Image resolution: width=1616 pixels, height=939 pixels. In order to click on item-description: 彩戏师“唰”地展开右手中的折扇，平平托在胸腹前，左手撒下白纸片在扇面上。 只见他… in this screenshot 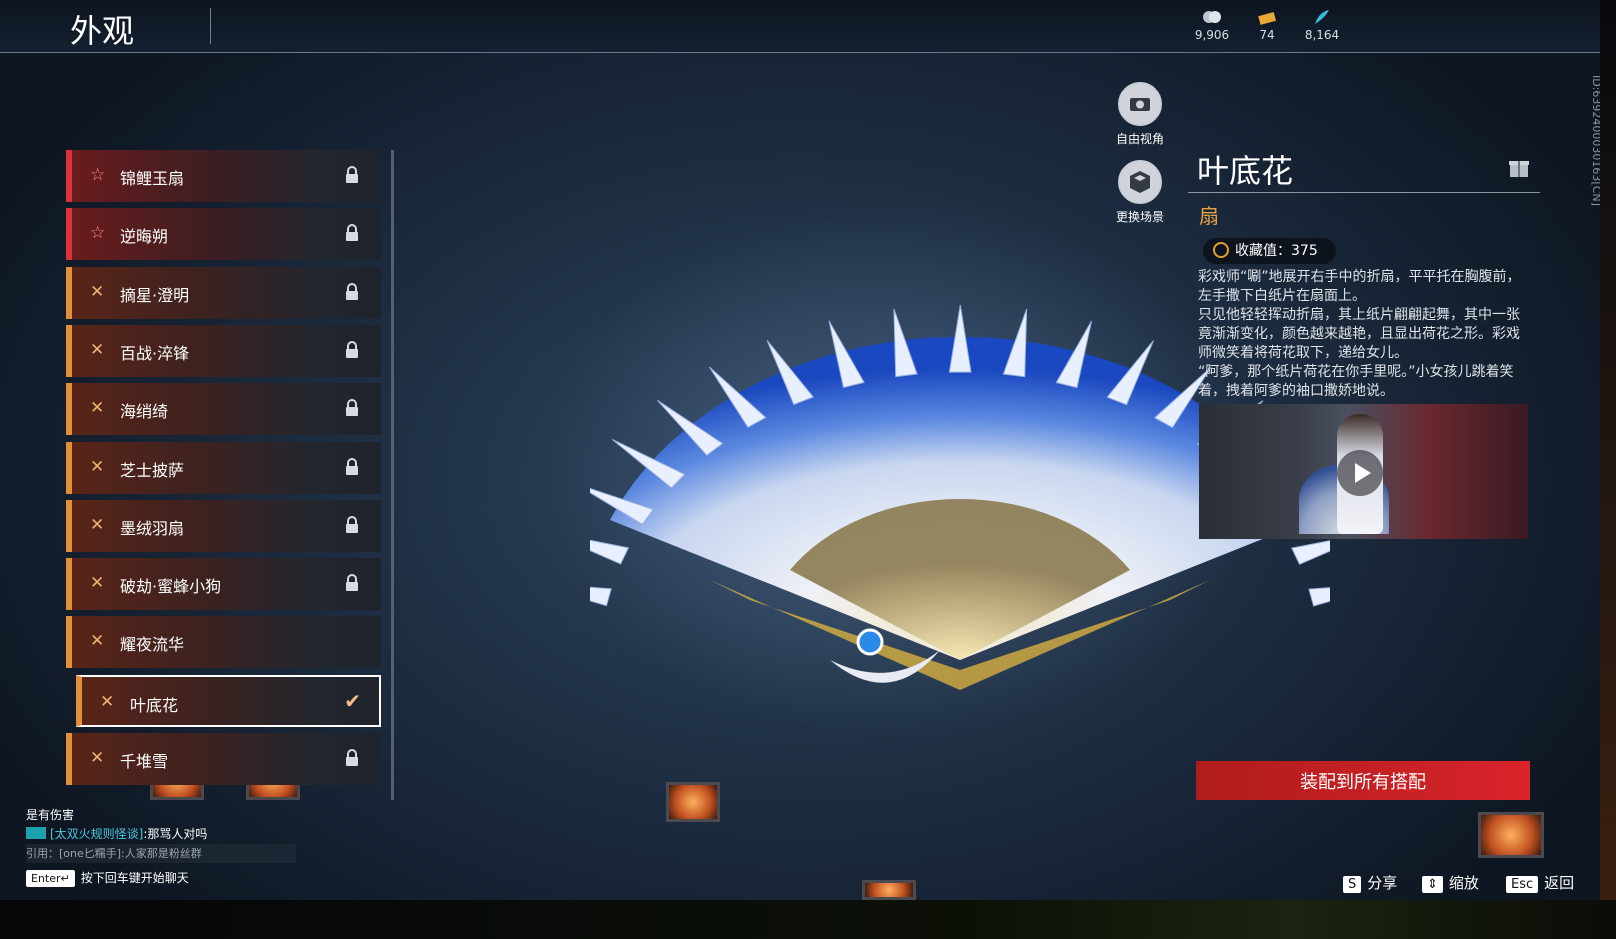, I will do `click(1365, 334)`.